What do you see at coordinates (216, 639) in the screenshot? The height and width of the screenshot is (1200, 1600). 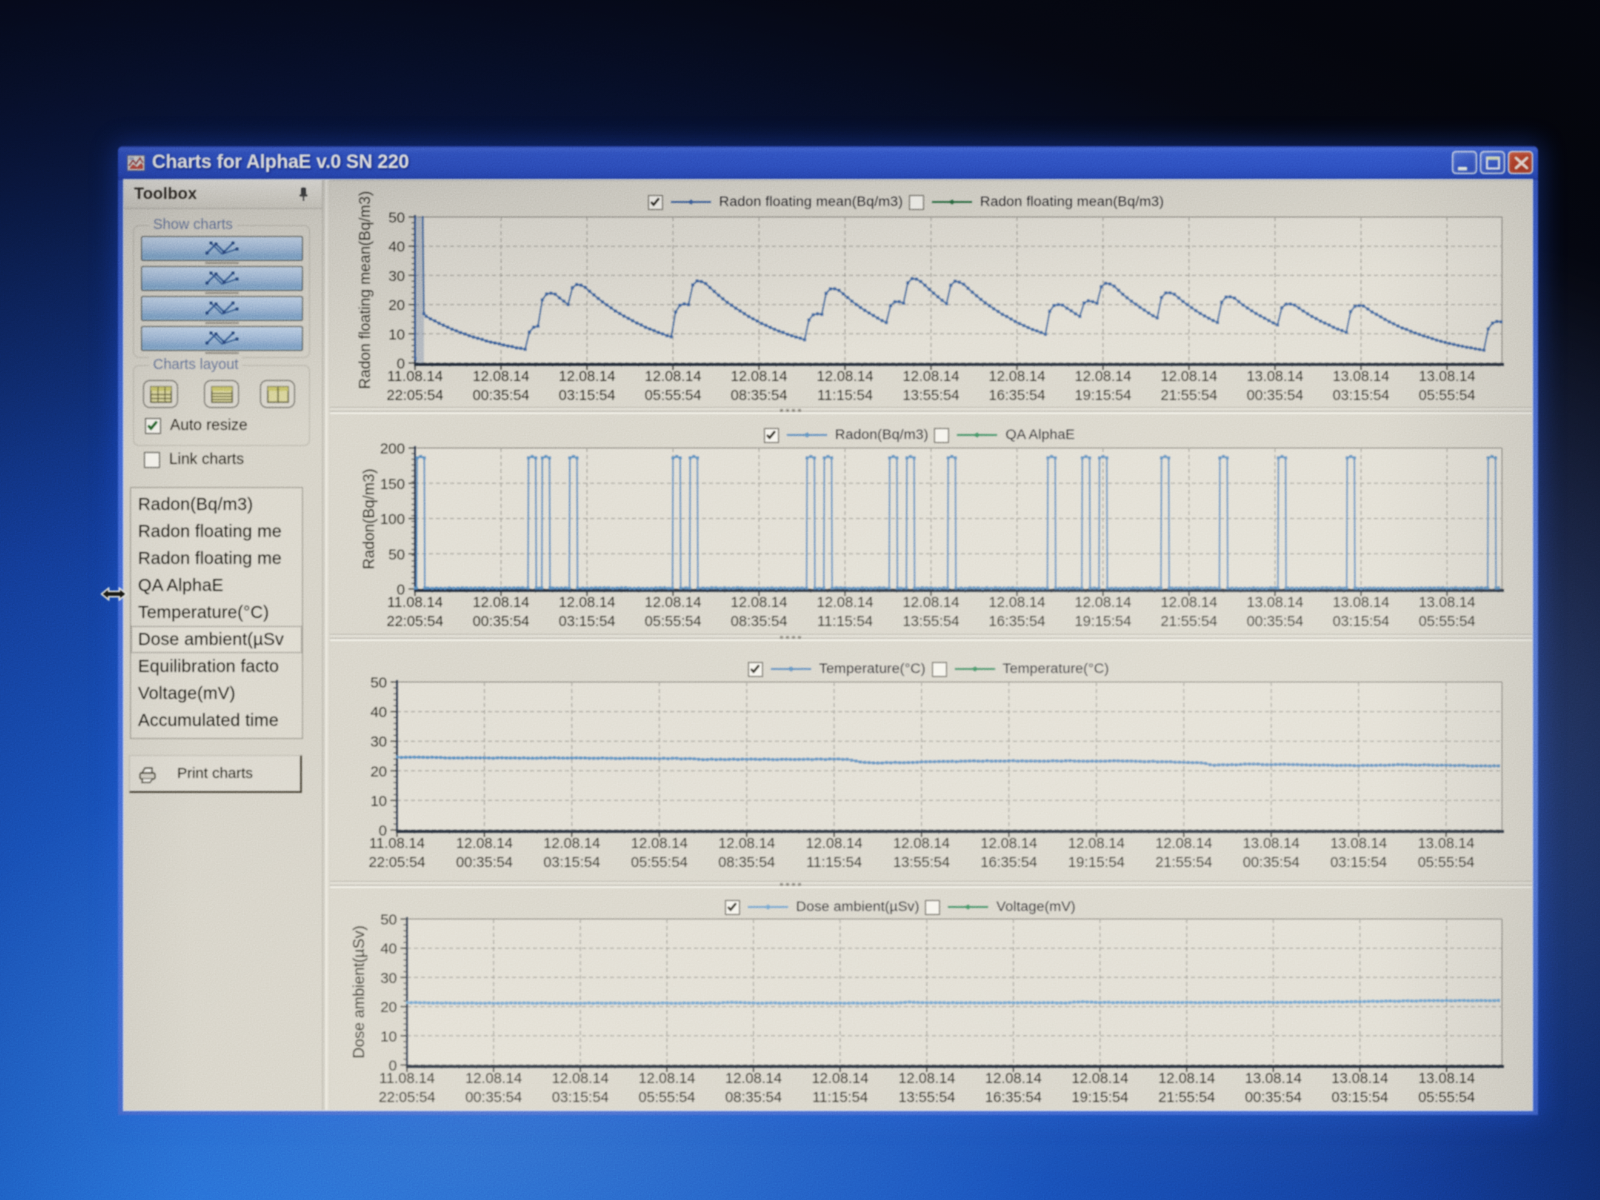 I see `list-item: Dose ambient(µSv` at bounding box center [216, 639].